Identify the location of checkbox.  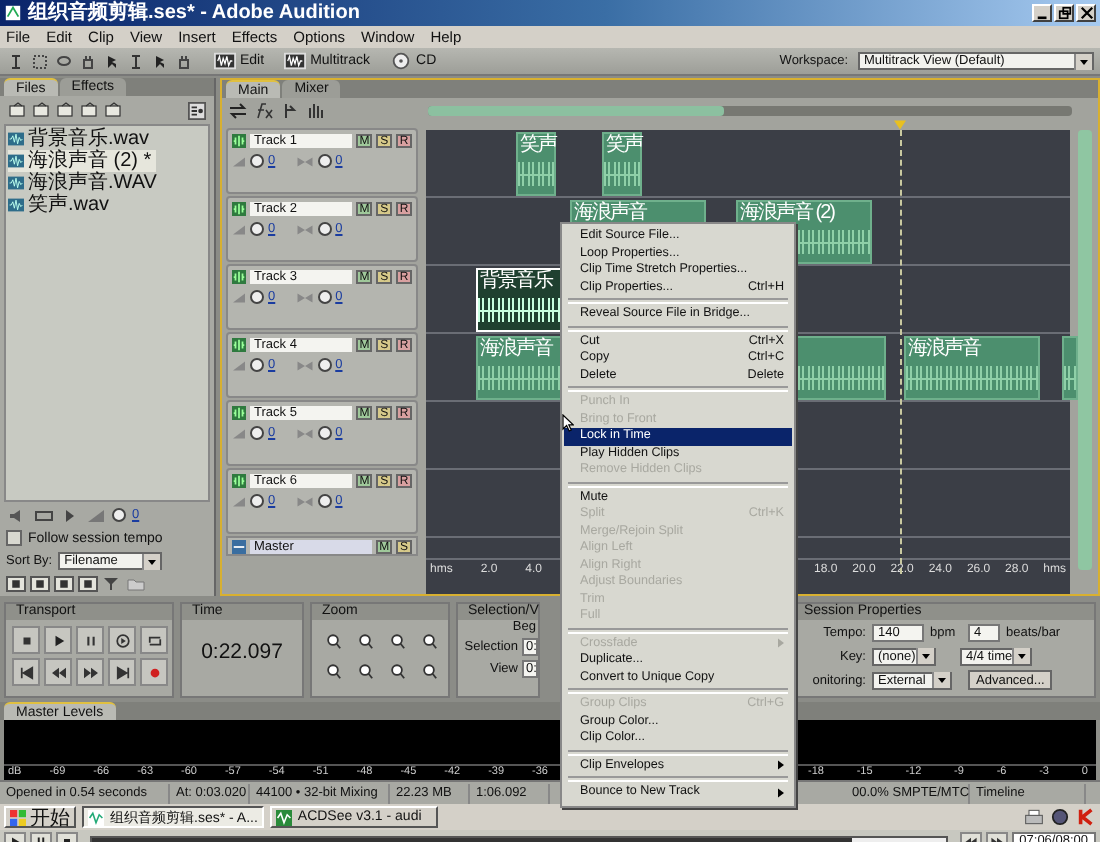
(14, 538).